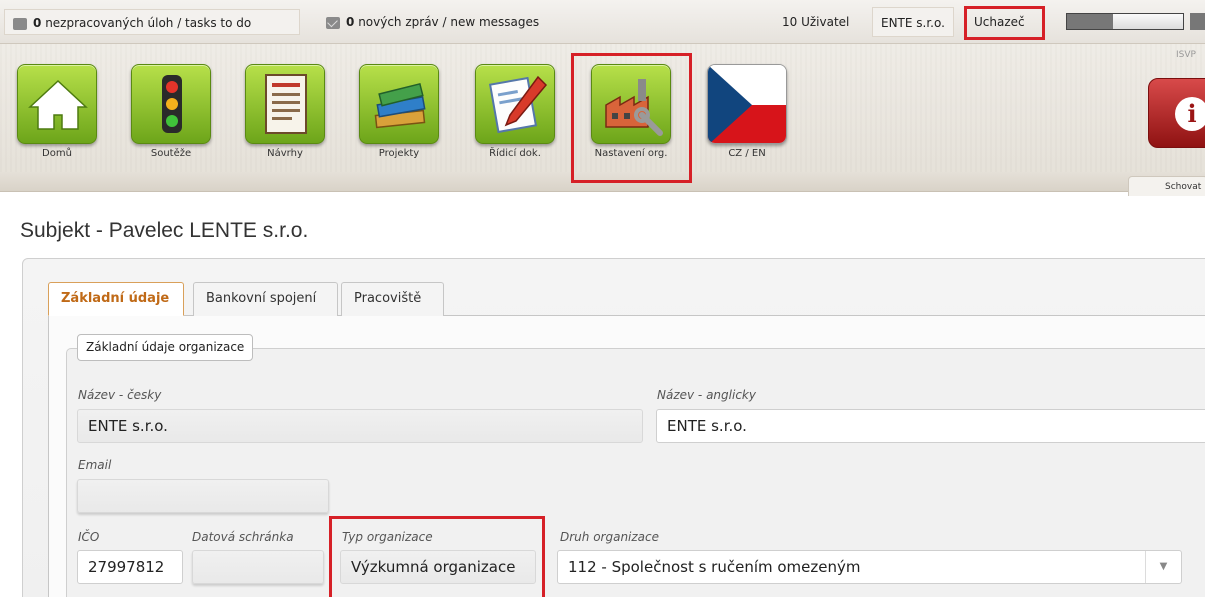 Image resolution: width=1205 pixels, height=597 pixels. Describe the element at coordinates (360, 426) in the screenshot. I see `name-cz-input: ENTE s.r.o.` at that location.